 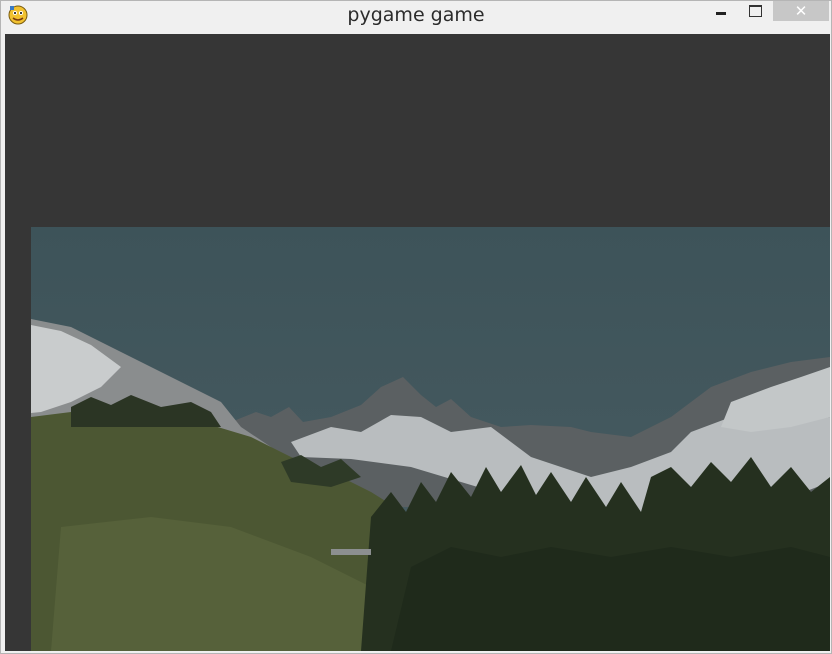 I want to click on close-icon: ✕, so click(x=801, y=11).